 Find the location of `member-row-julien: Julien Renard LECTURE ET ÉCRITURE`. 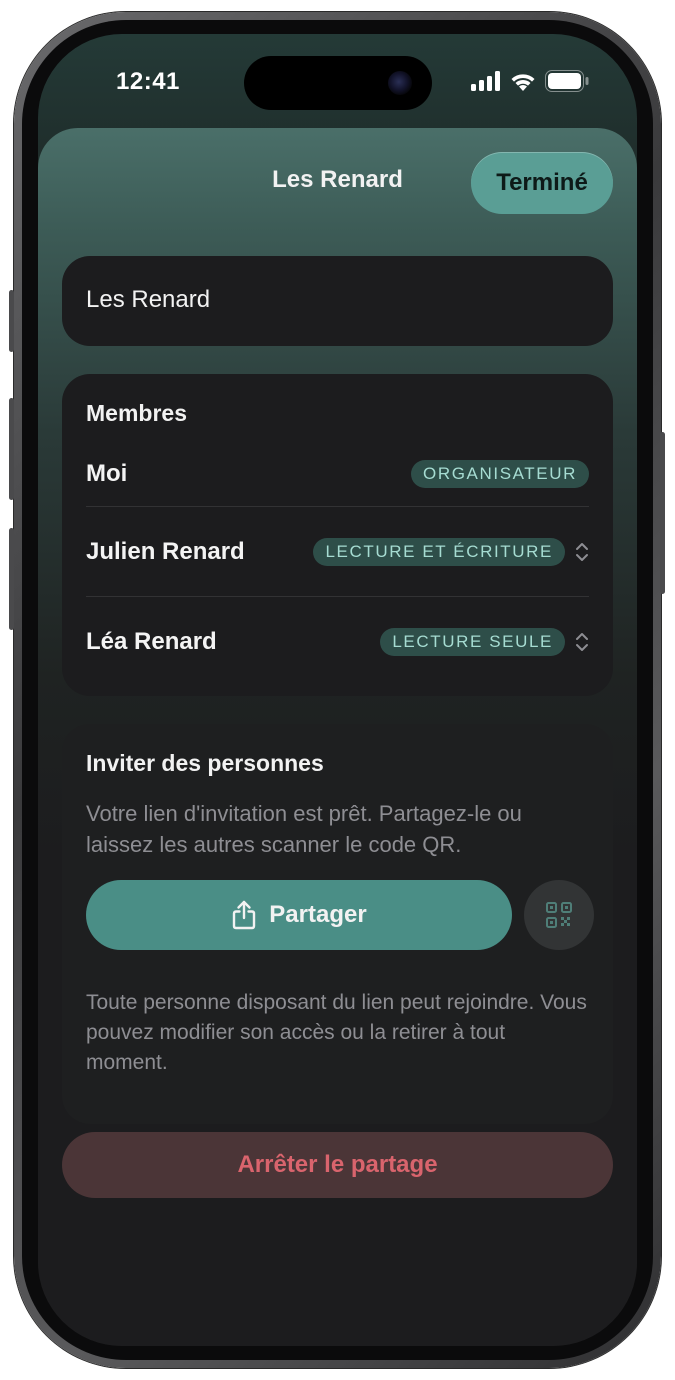

member-row-julien: Julien Renard LECTURE ET ÉCRITURE is located at coordinates (337, 552).